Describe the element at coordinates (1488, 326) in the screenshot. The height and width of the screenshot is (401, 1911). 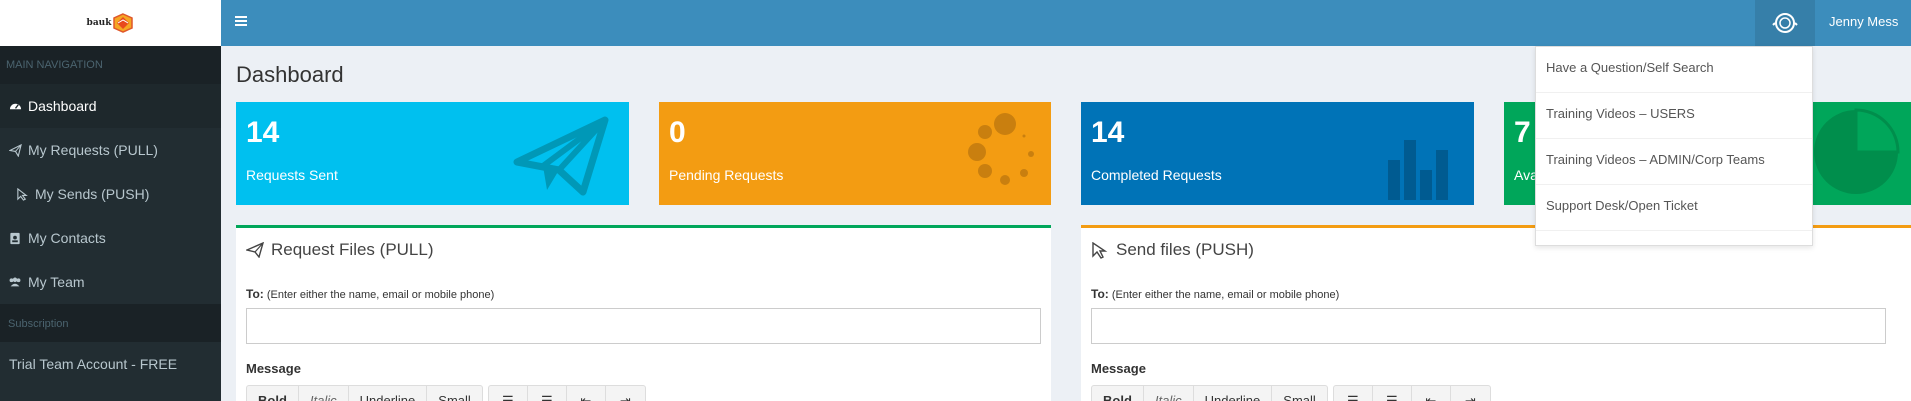
I see `send-to-input` at that location.